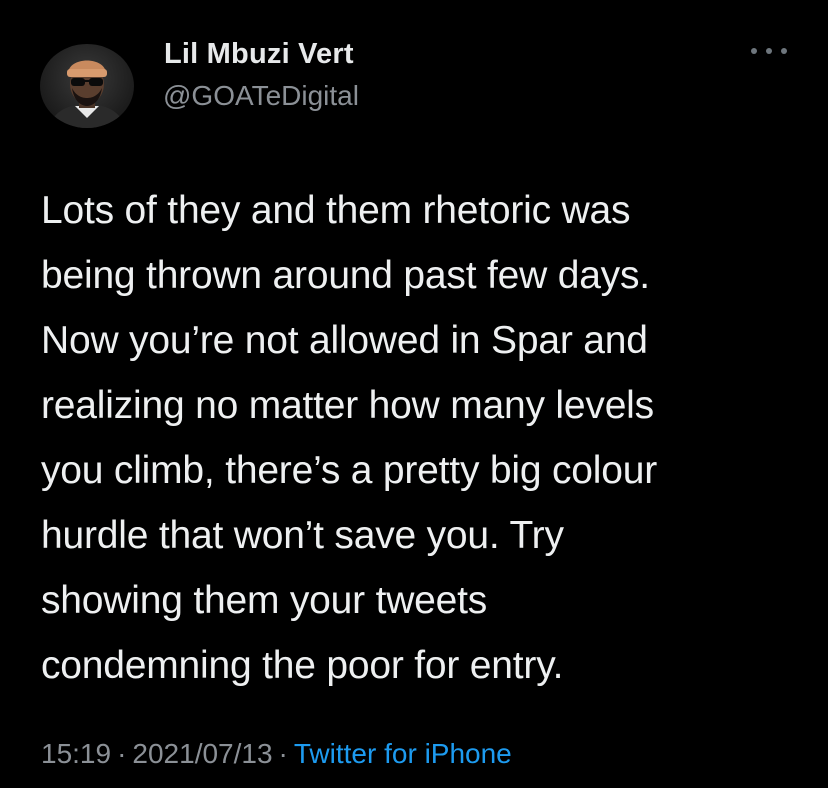 The height and width of the screenshot is (788, 828). Describe the element at coordinates (76, 753) in the screenshot. I see `tweet-time: 15:19` at that location.